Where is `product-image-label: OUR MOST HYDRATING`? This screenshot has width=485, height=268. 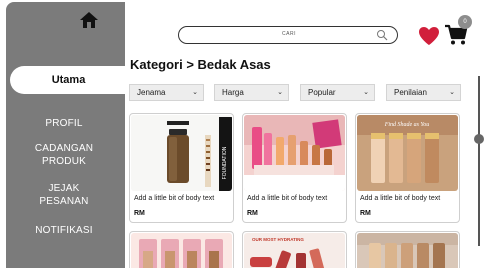
product-image-label: OUR MOST HYDRATING is located at coordinates (278, 239).